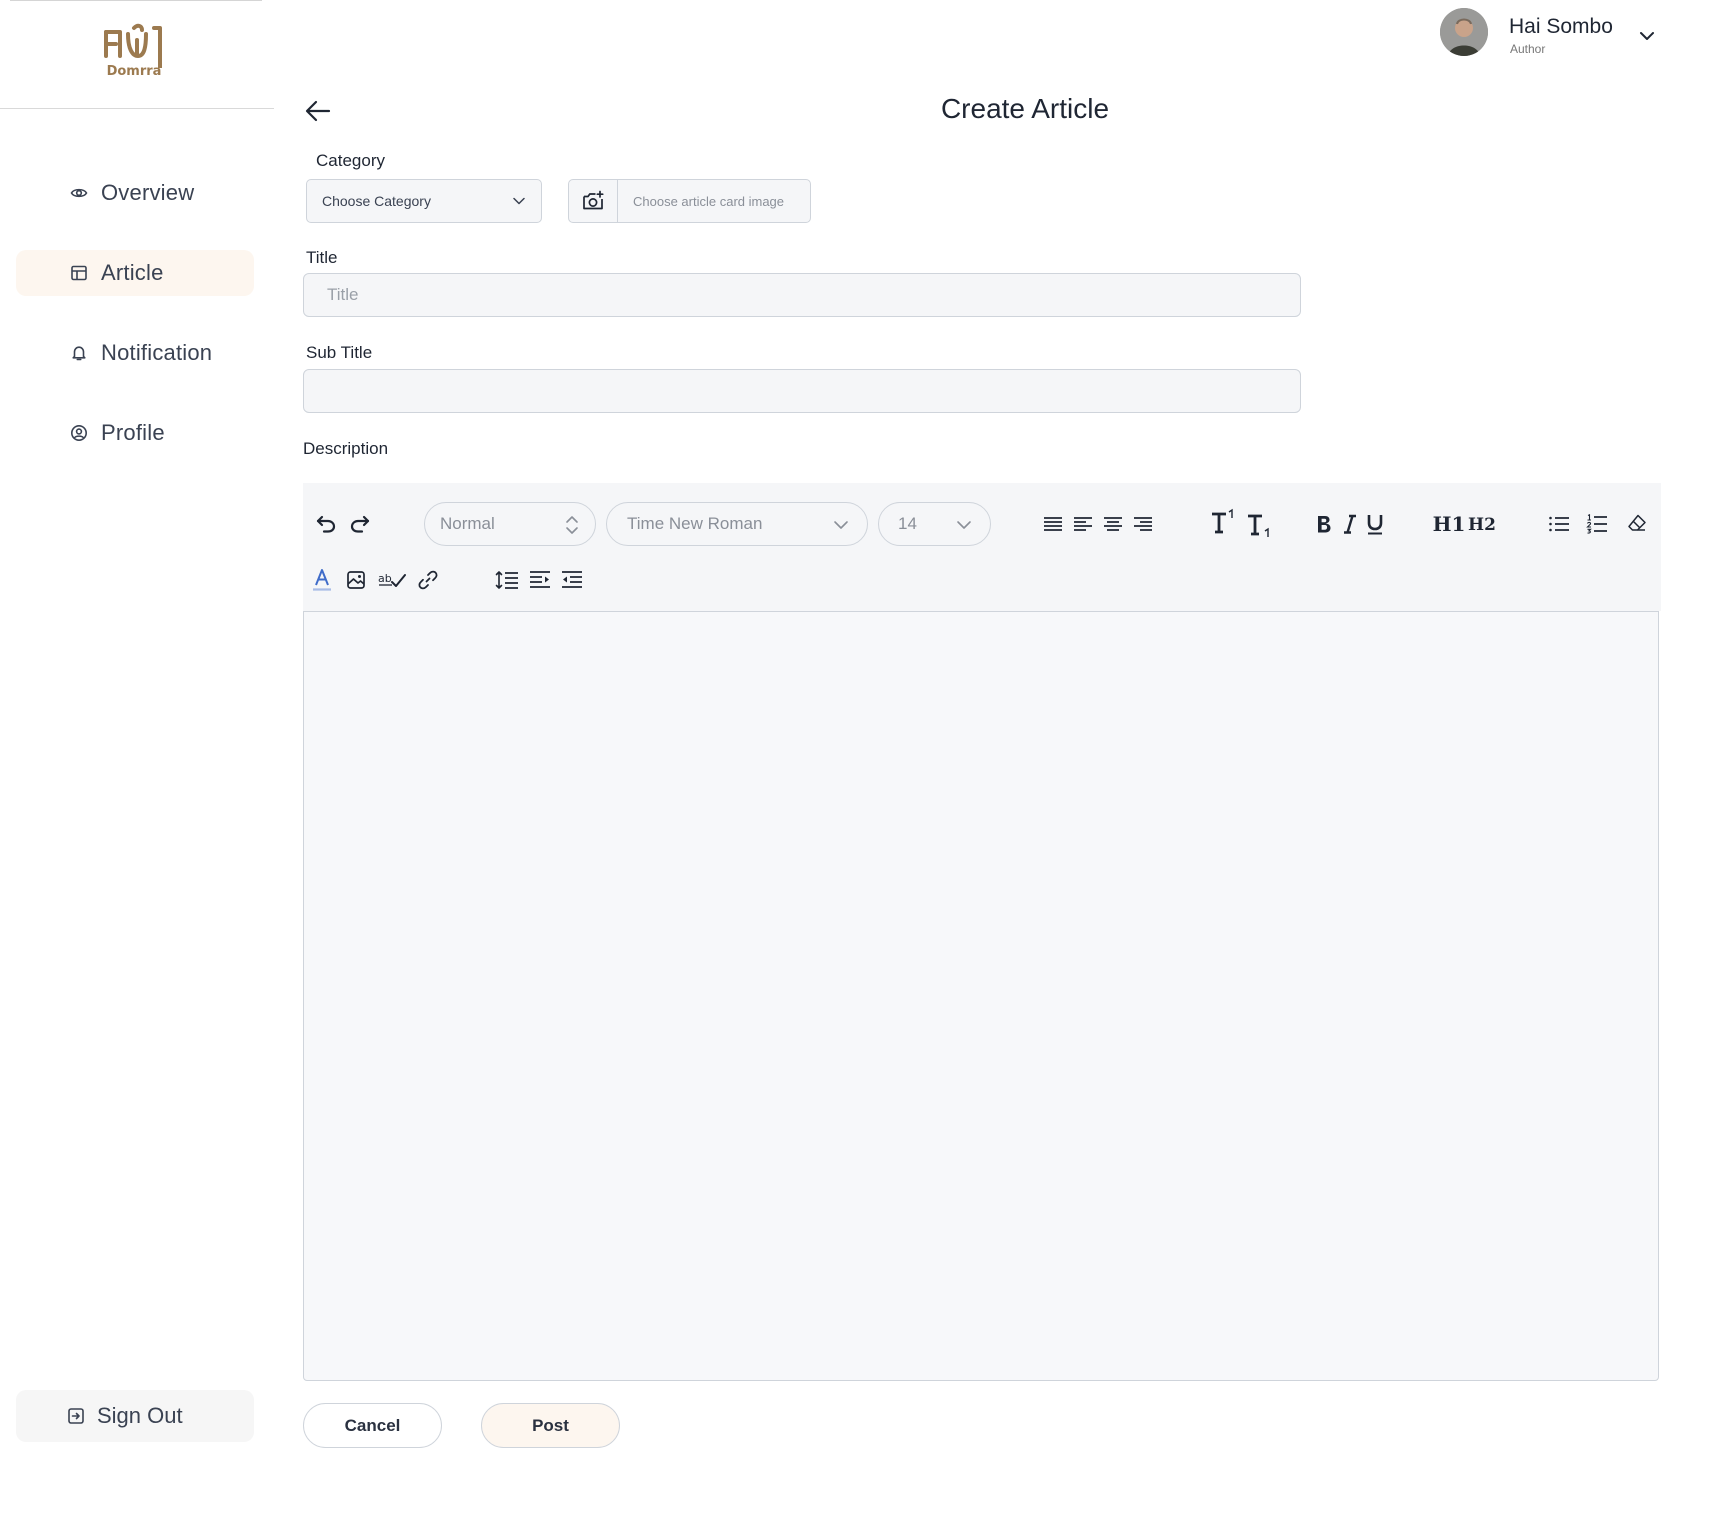 The width and height of the screenshot is (1728, 1527). I want to click on sidebar-item-label: Profile, so click(133, 432).